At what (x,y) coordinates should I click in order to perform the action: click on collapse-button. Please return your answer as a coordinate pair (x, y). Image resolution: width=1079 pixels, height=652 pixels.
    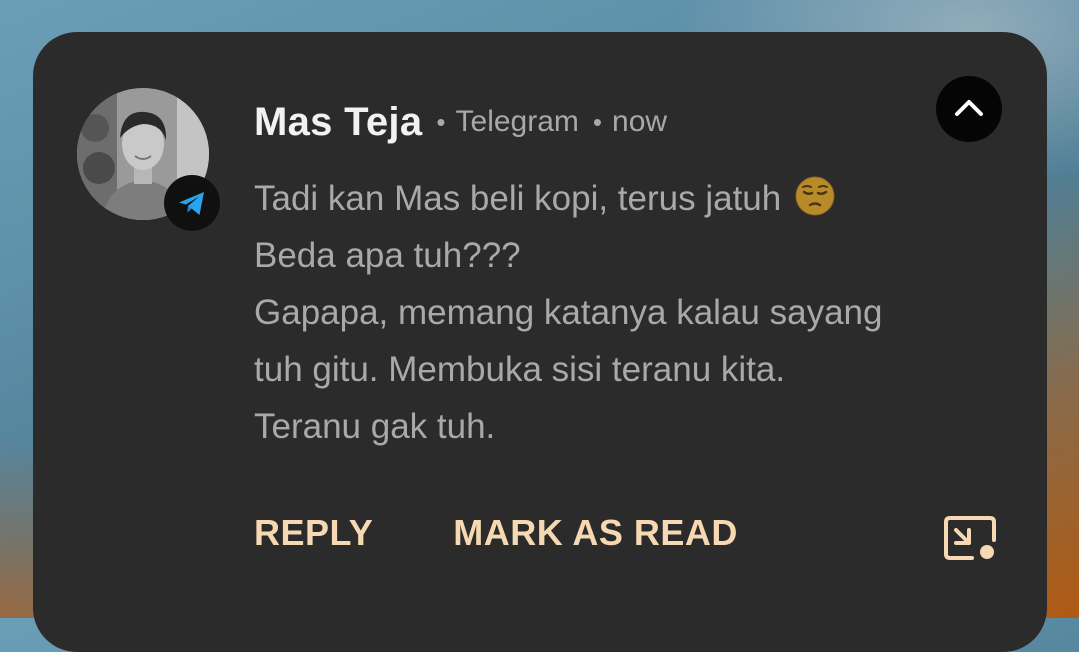
    Looking at the image, I should click on (969, 109).